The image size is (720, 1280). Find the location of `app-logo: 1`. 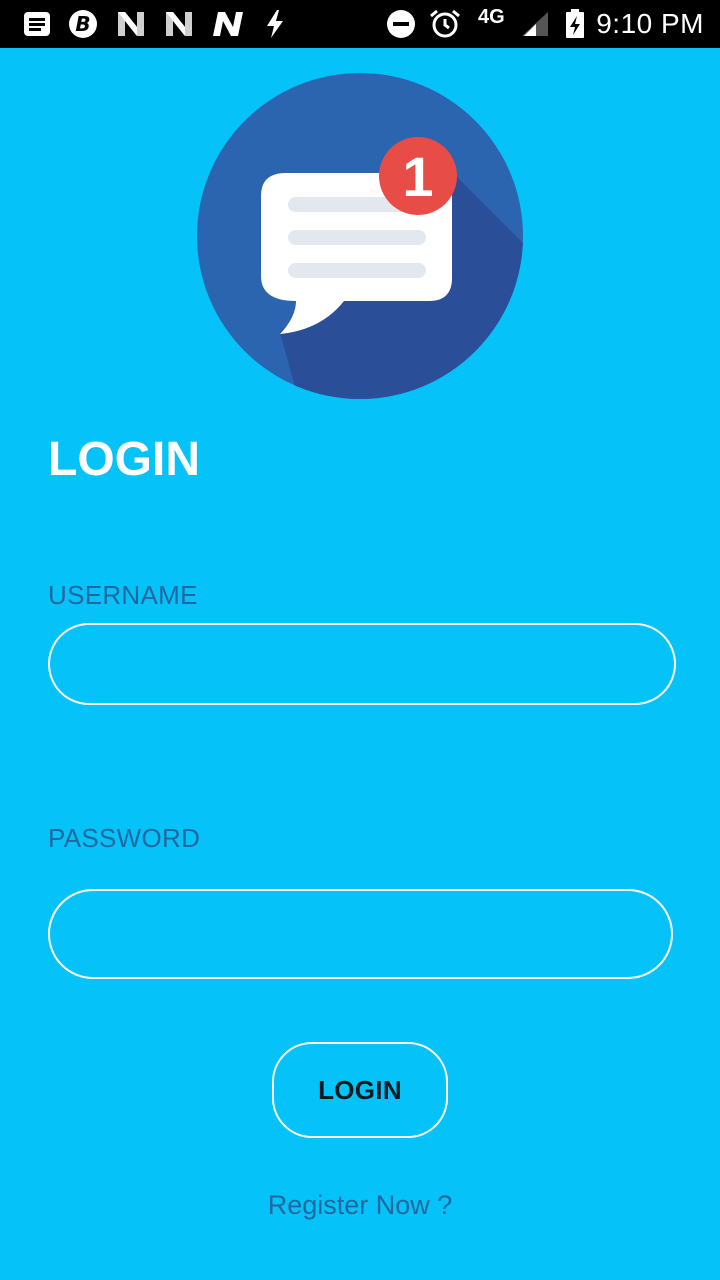

app-logo: 1 is located at coordinates (360, 236).